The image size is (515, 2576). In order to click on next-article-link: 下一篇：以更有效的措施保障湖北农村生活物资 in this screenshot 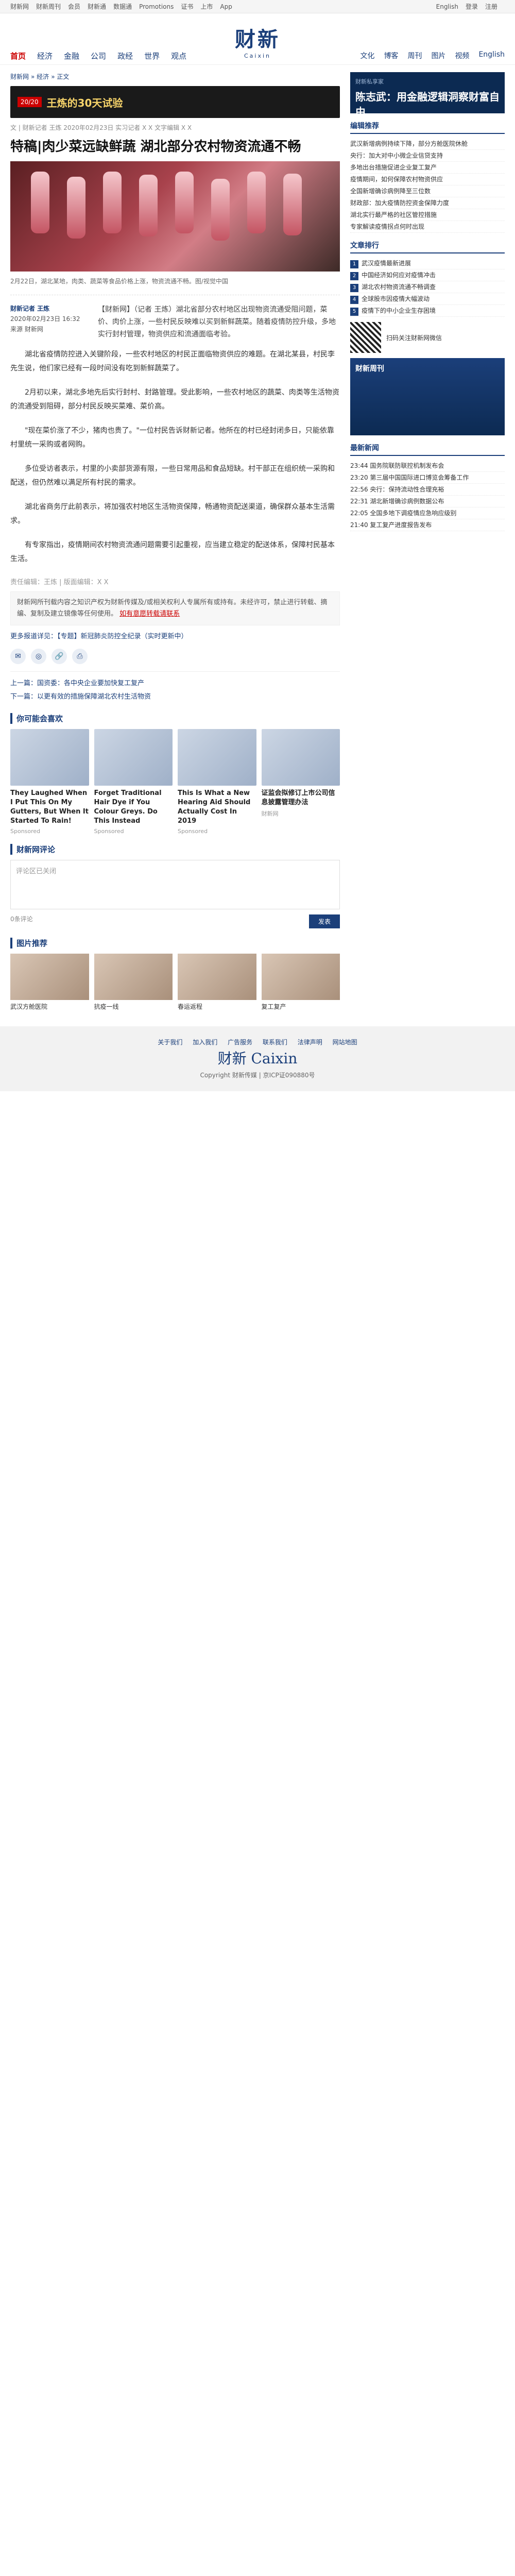, I will do `click(175, 697)`.